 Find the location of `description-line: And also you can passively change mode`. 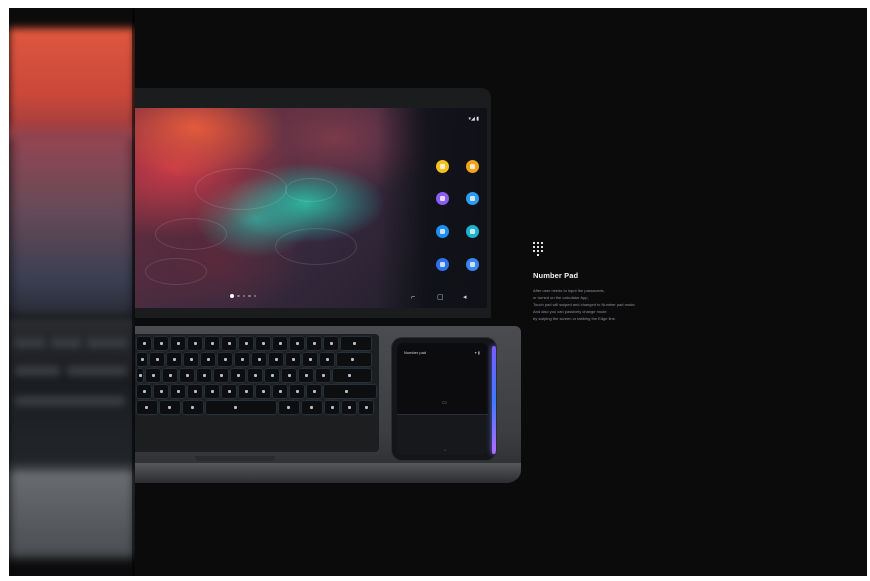

description-line: And also you can passively change mode is located at coordinates (570, 311).